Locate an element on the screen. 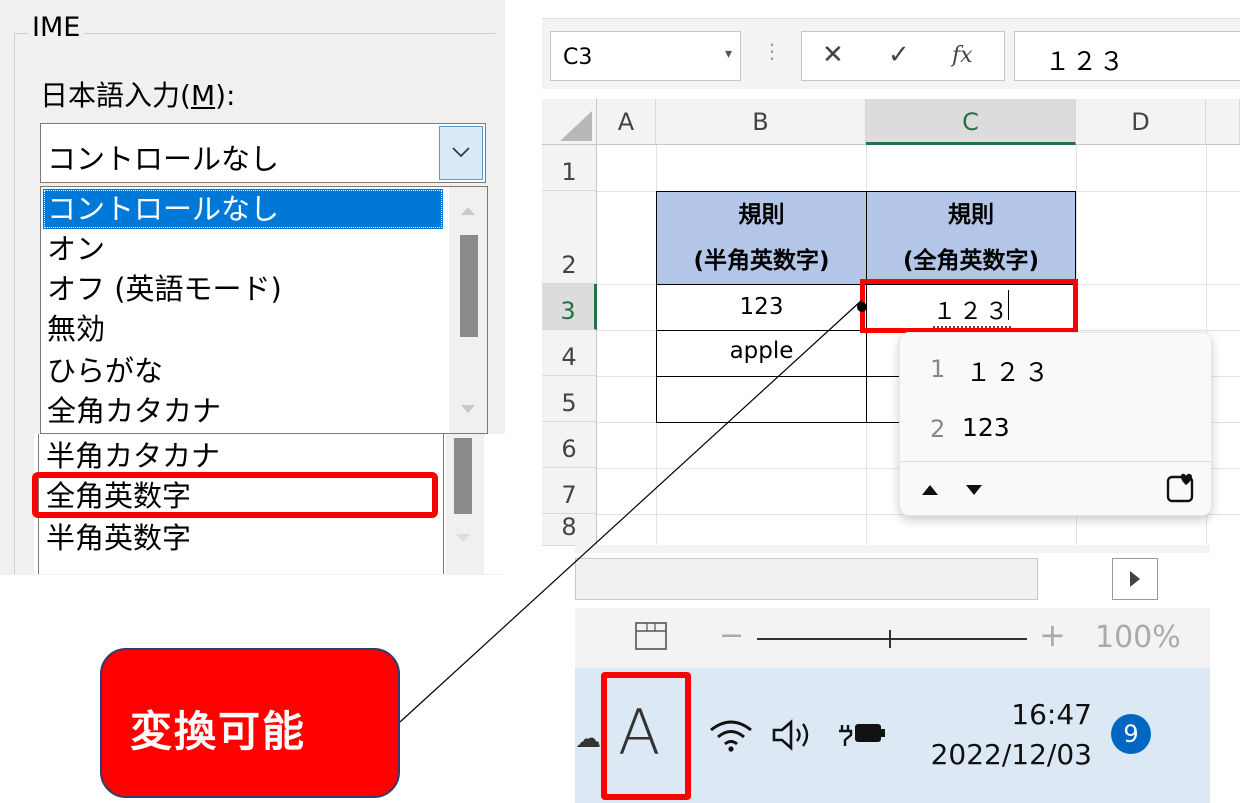 This screenshot has width=1240, height=803. leader-anchor-dot is located at coordinates (862, 307).